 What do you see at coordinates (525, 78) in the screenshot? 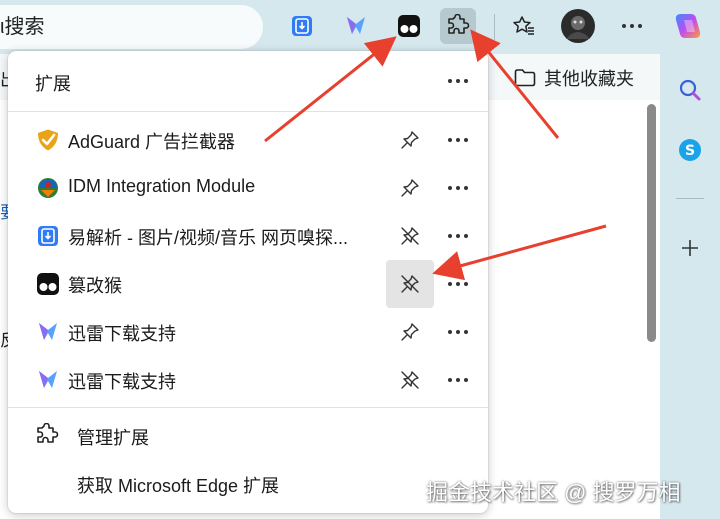
I see `folder-icon` at bounding box center [525, 78].